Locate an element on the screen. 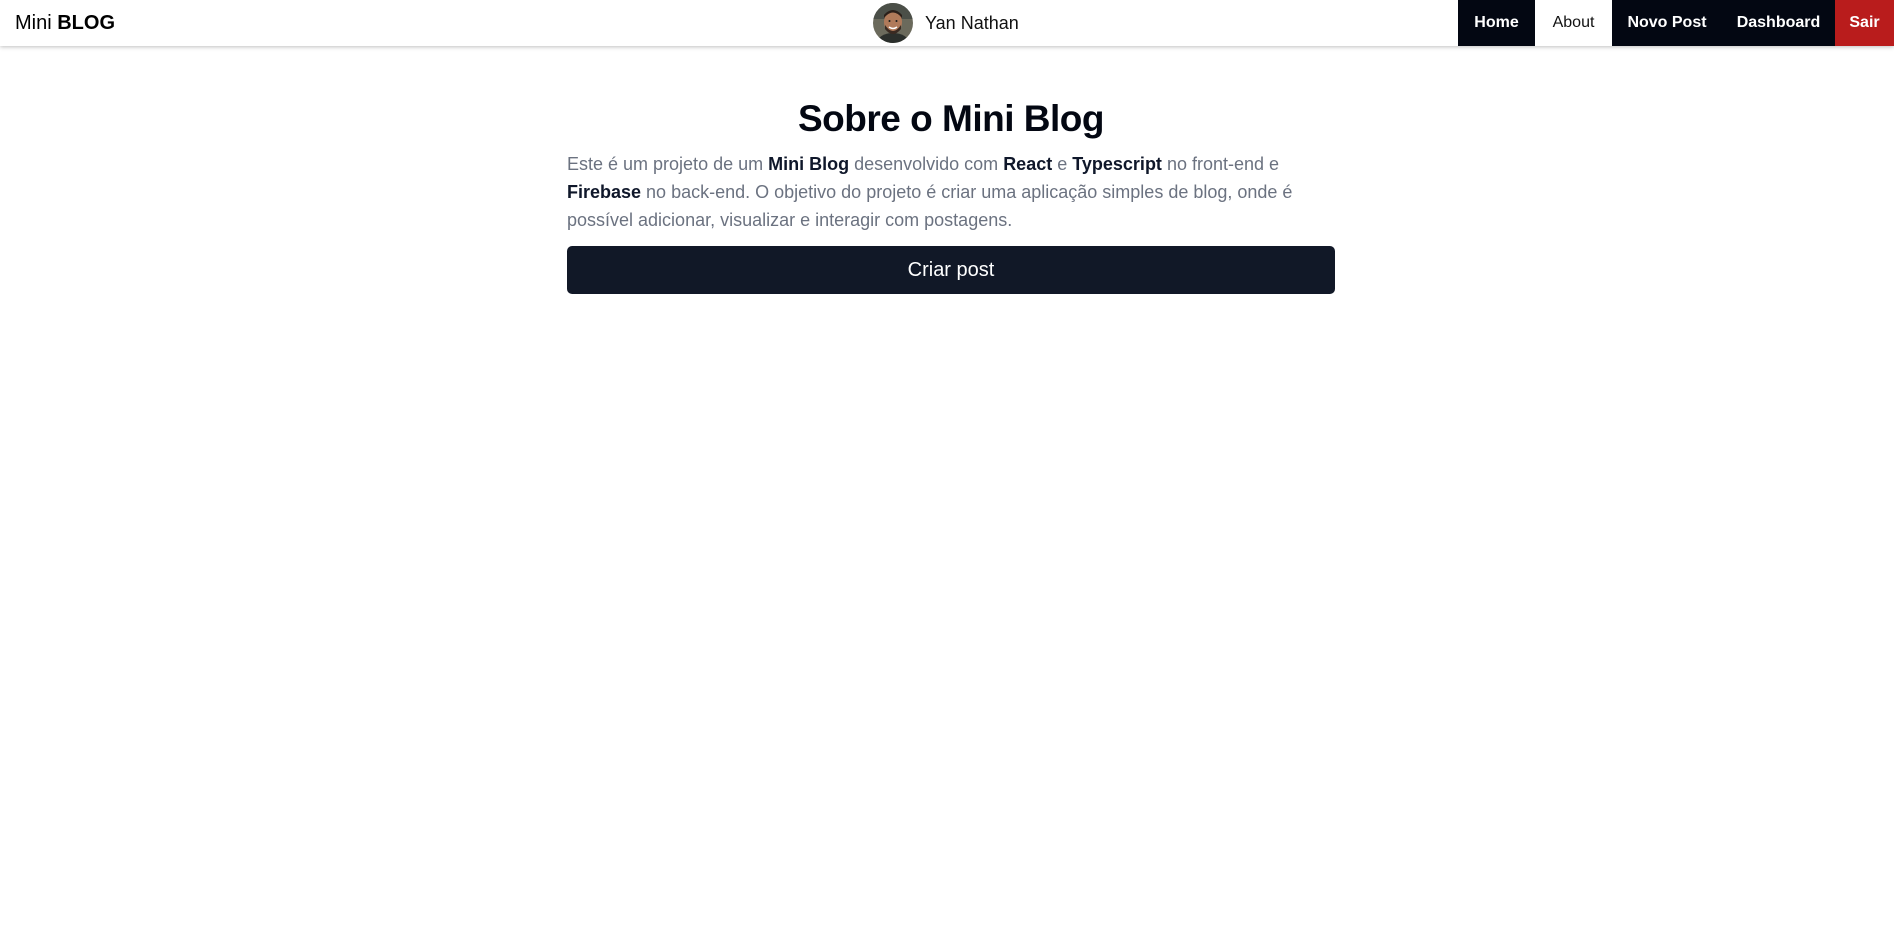 This screenshot has width=1894, height=934. description-text-1: Este é um projeto de um is located at coordinates (668, 164).